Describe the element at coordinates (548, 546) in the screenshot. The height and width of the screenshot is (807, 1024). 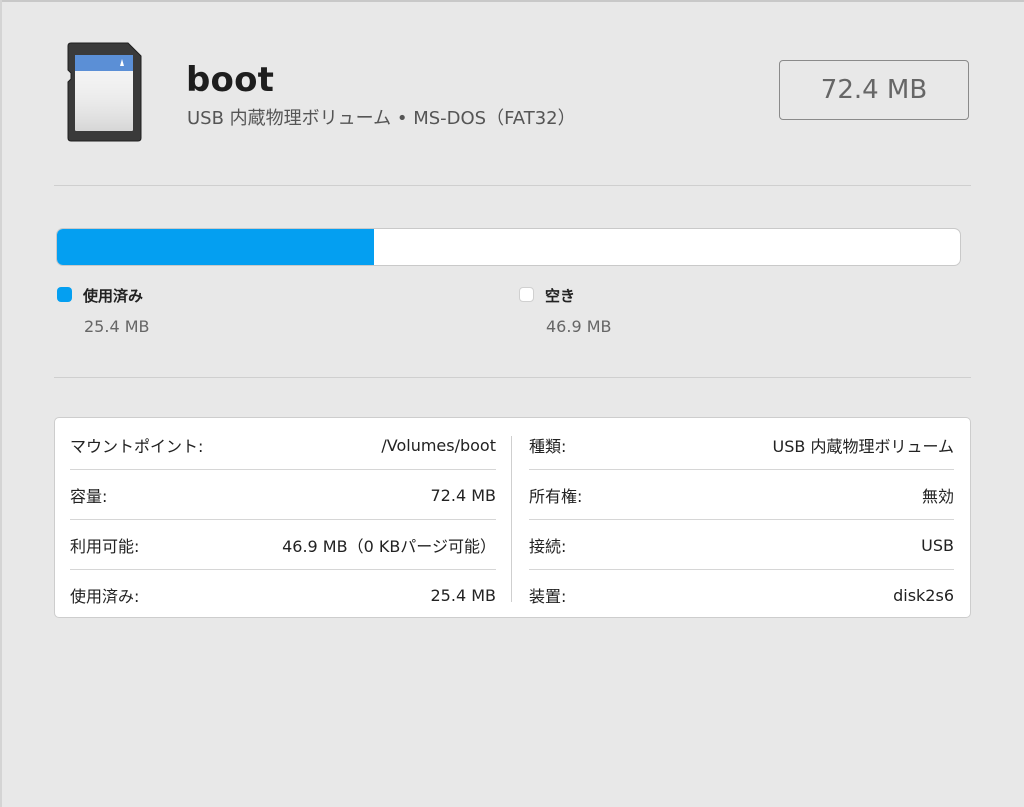
I see `info-key: 接続:` at that location.